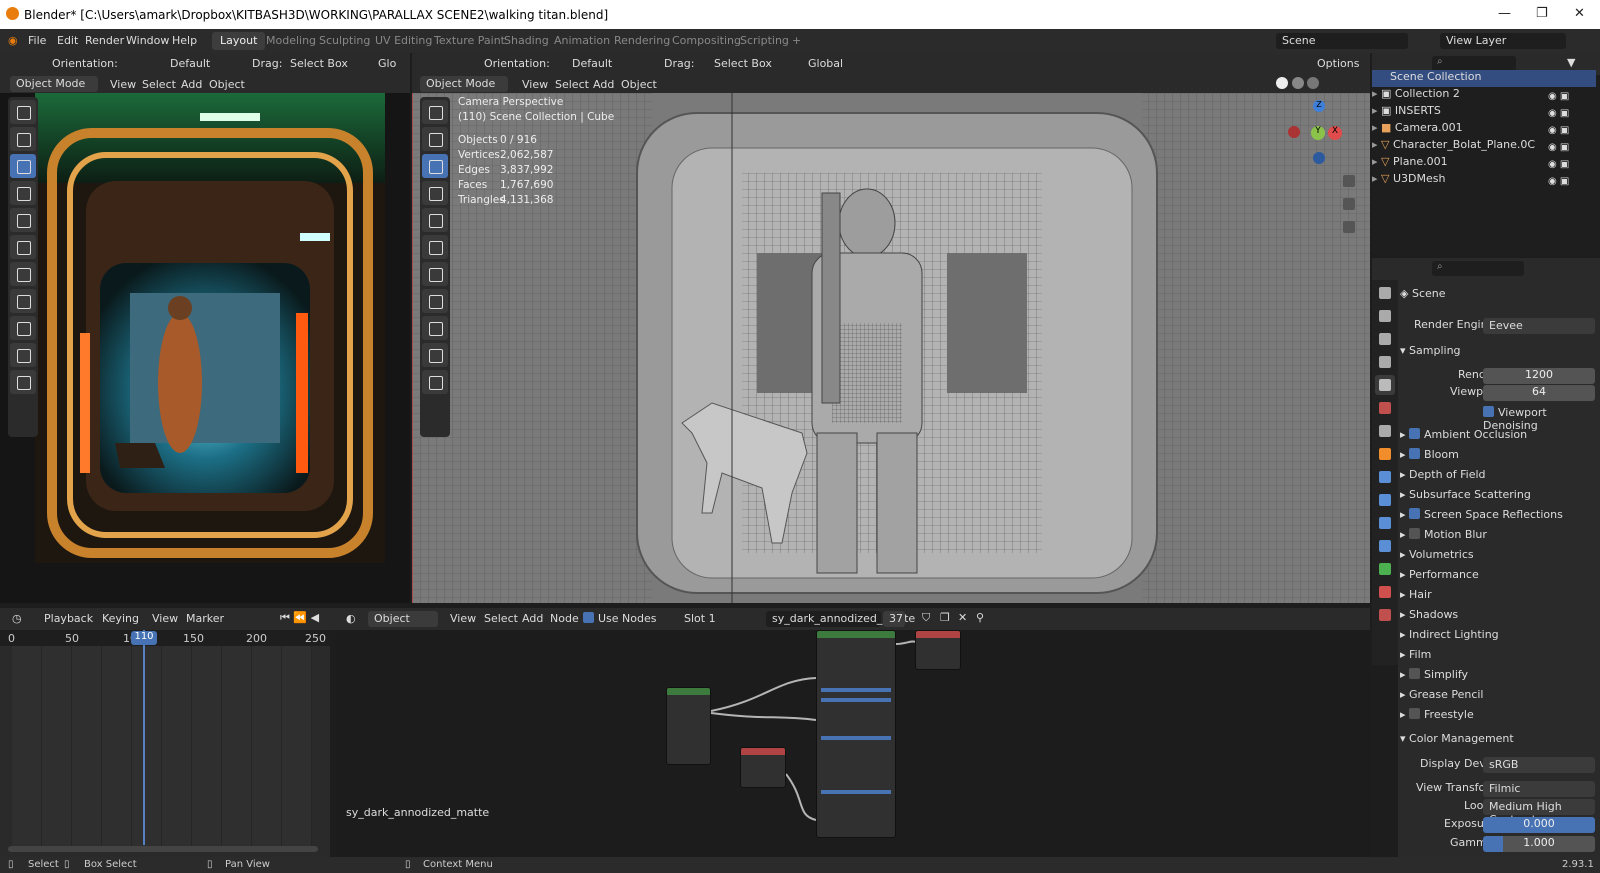  Describe the element at coordinates (894, 619) in the screenshot. I see `material-users-count: 37` at that location.